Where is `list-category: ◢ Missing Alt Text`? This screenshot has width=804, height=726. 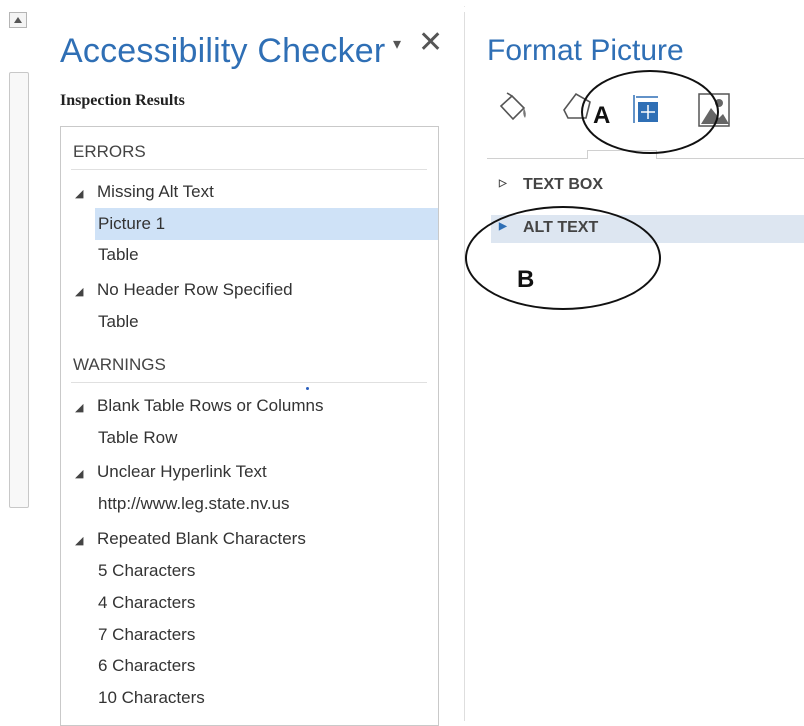 list-category: ◢ Missing Alt Text is located at coordinates (144, 192).